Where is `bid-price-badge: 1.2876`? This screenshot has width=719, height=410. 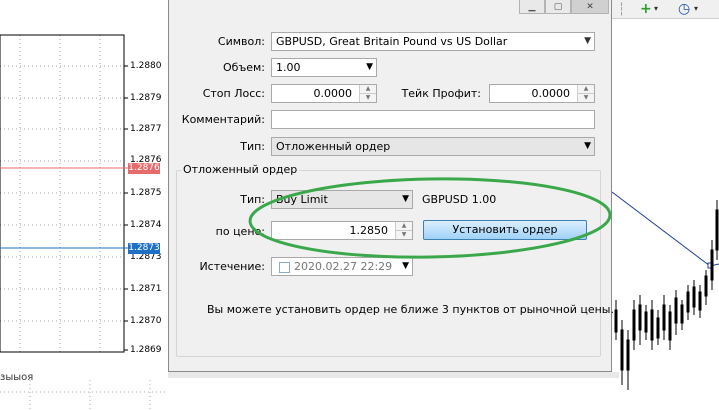 bid-price-badge: 1.2876 is located at coordinates (144, 168).